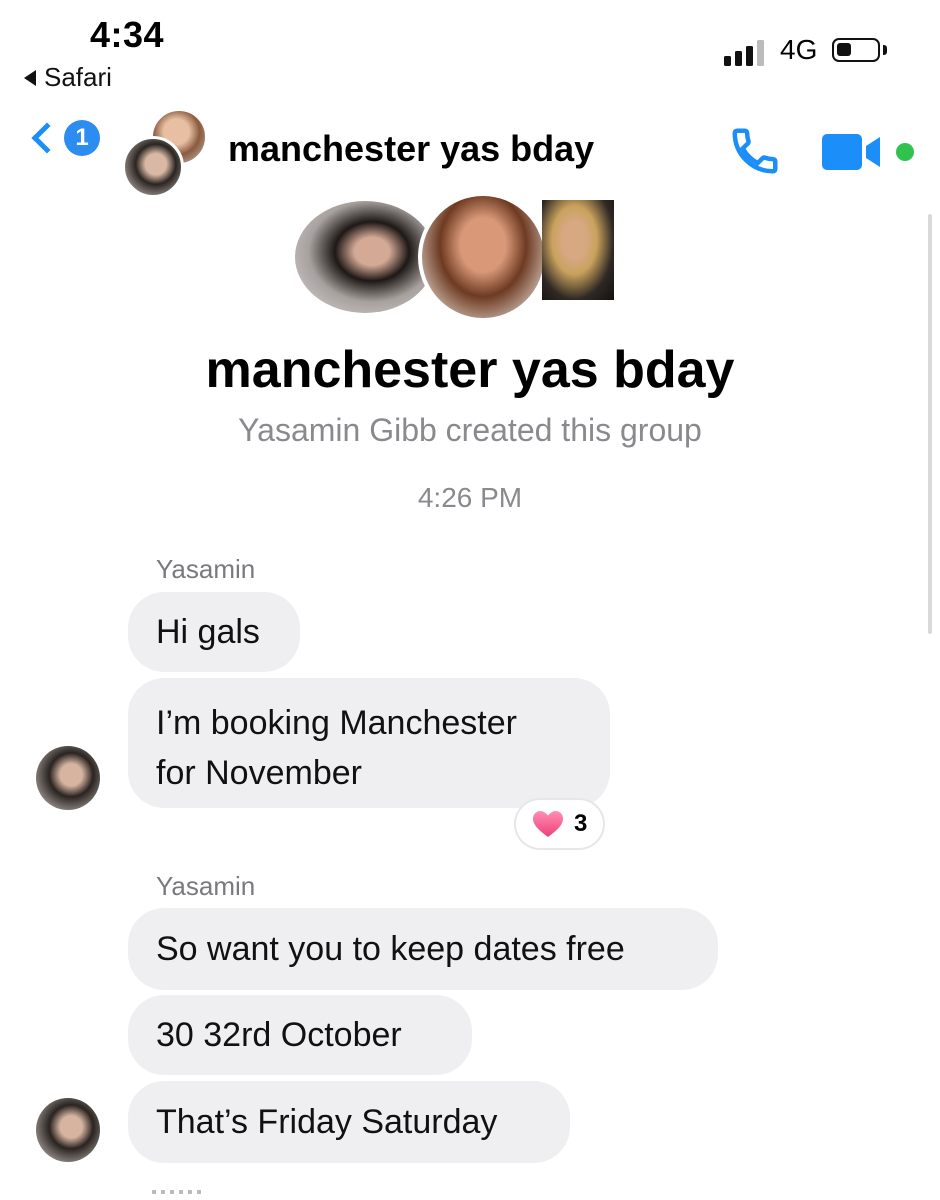  What do you see at coordinates (82, 138) in the screenshot?
I see `unread-badge: 1` at bounding box center [82, 138].